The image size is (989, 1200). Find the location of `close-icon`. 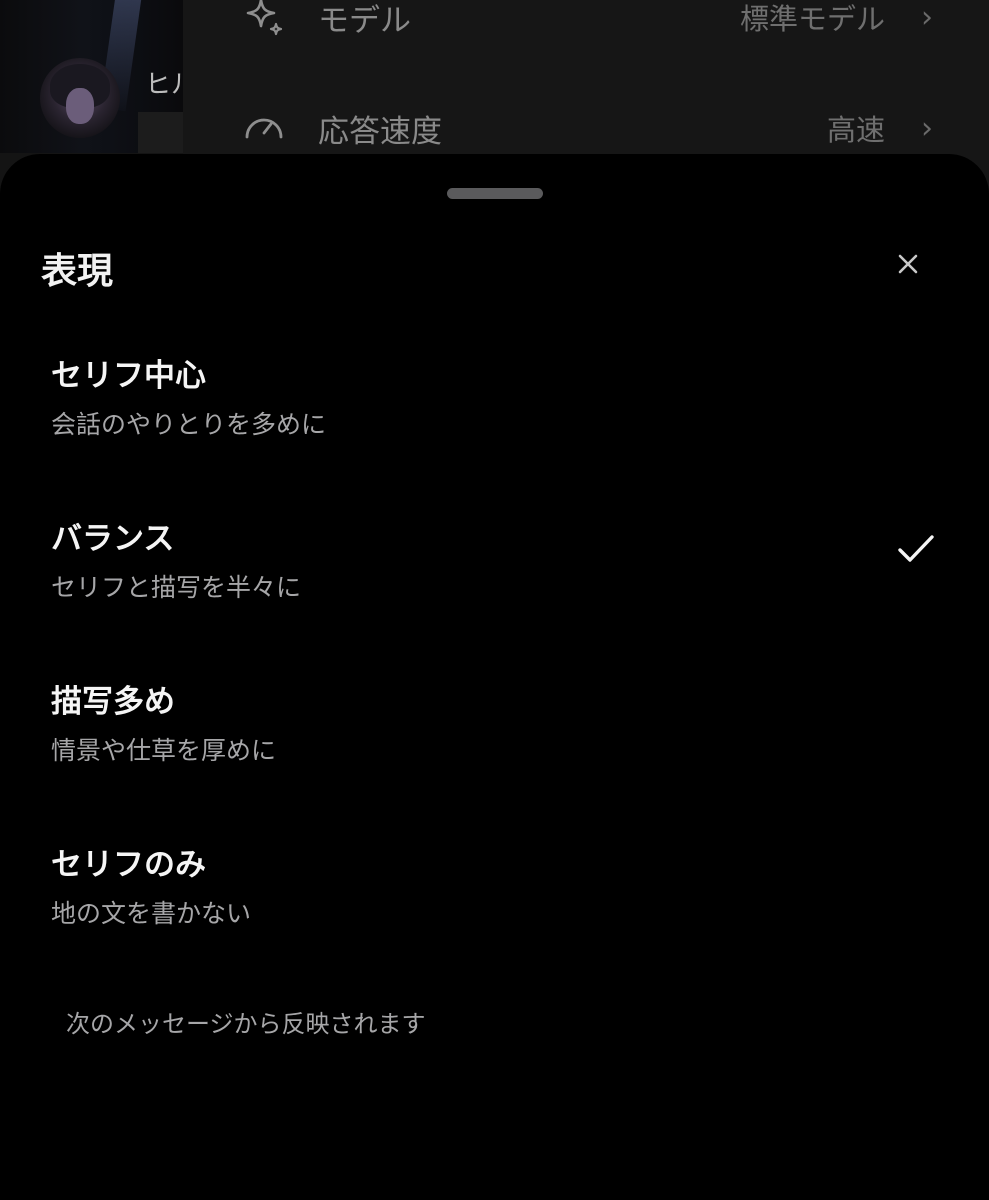

close-icon is located at coordinates (908, 266).